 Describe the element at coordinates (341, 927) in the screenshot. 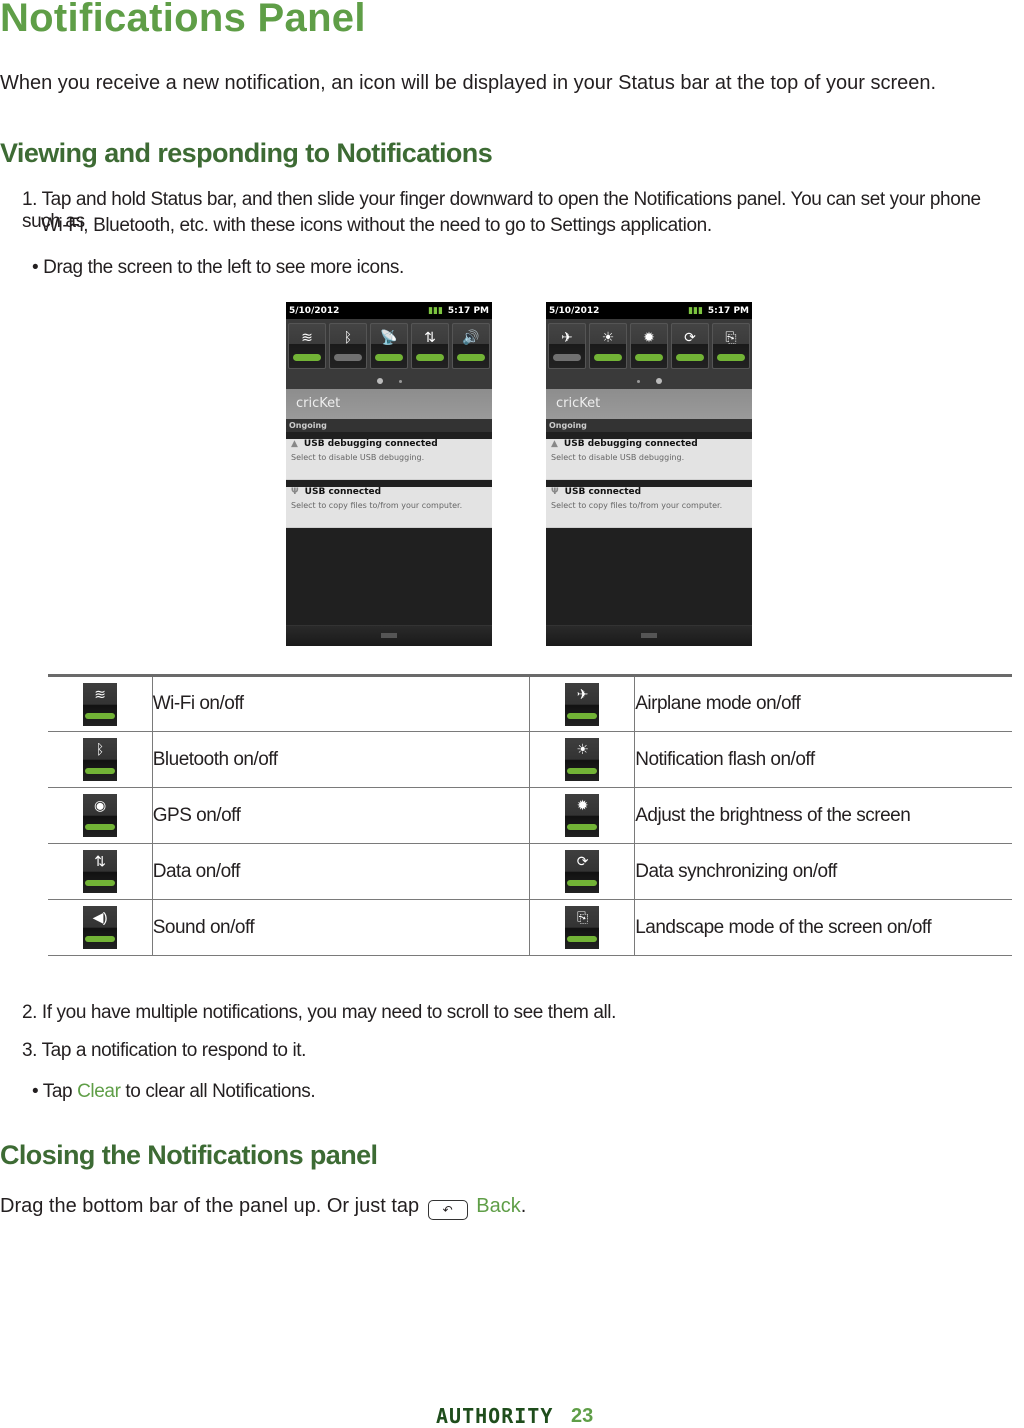

I see `icon-description: Sound on/off` at that location.